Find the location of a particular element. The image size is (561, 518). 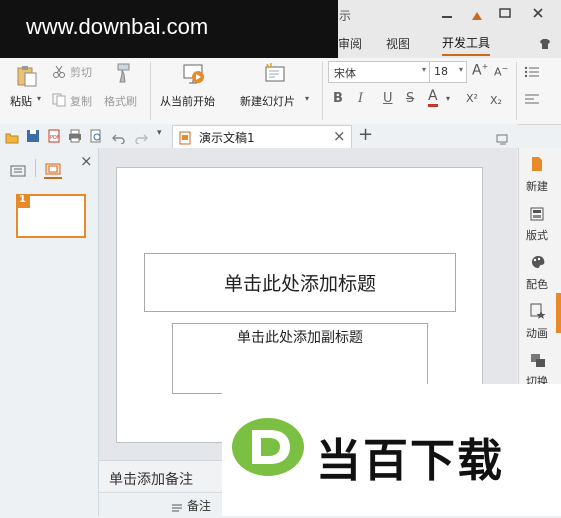

align-left-icon is located at coordinates (532, 99).